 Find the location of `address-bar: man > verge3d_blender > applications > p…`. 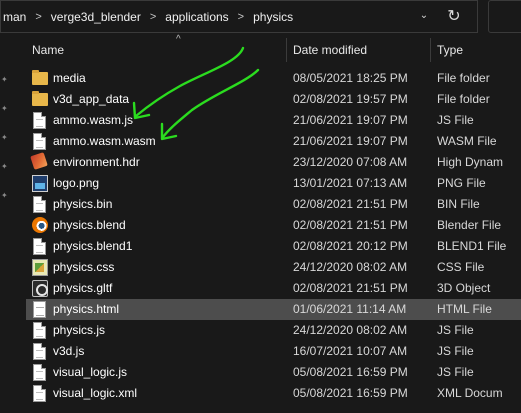

address-bar: man > verge3d_blender > applications > p… is located at coordinates (239, 16).